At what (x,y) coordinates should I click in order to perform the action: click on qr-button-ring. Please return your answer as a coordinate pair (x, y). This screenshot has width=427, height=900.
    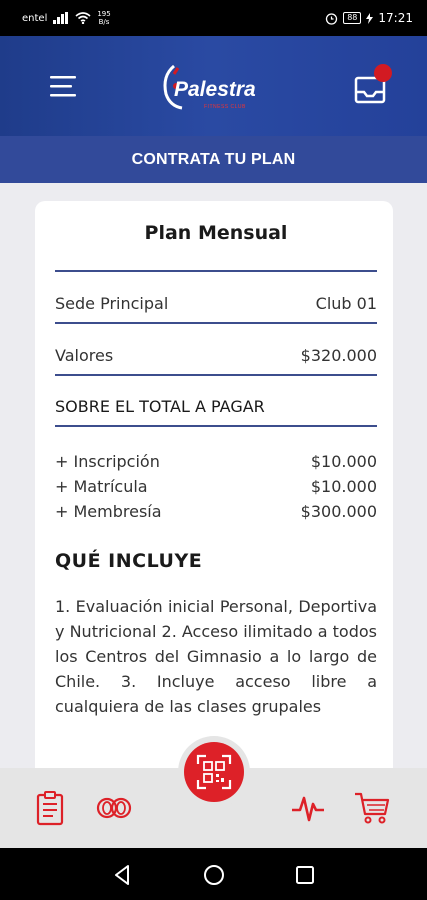
    Looking at the image, I should click on (214, 772).